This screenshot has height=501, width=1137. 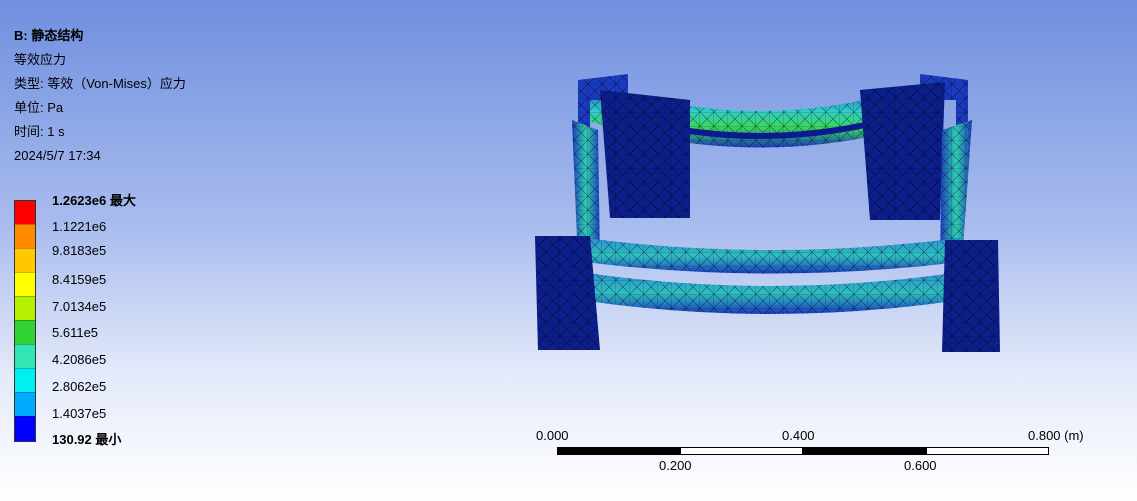 I want to click on left-support-block, so click(x=567, y=293).